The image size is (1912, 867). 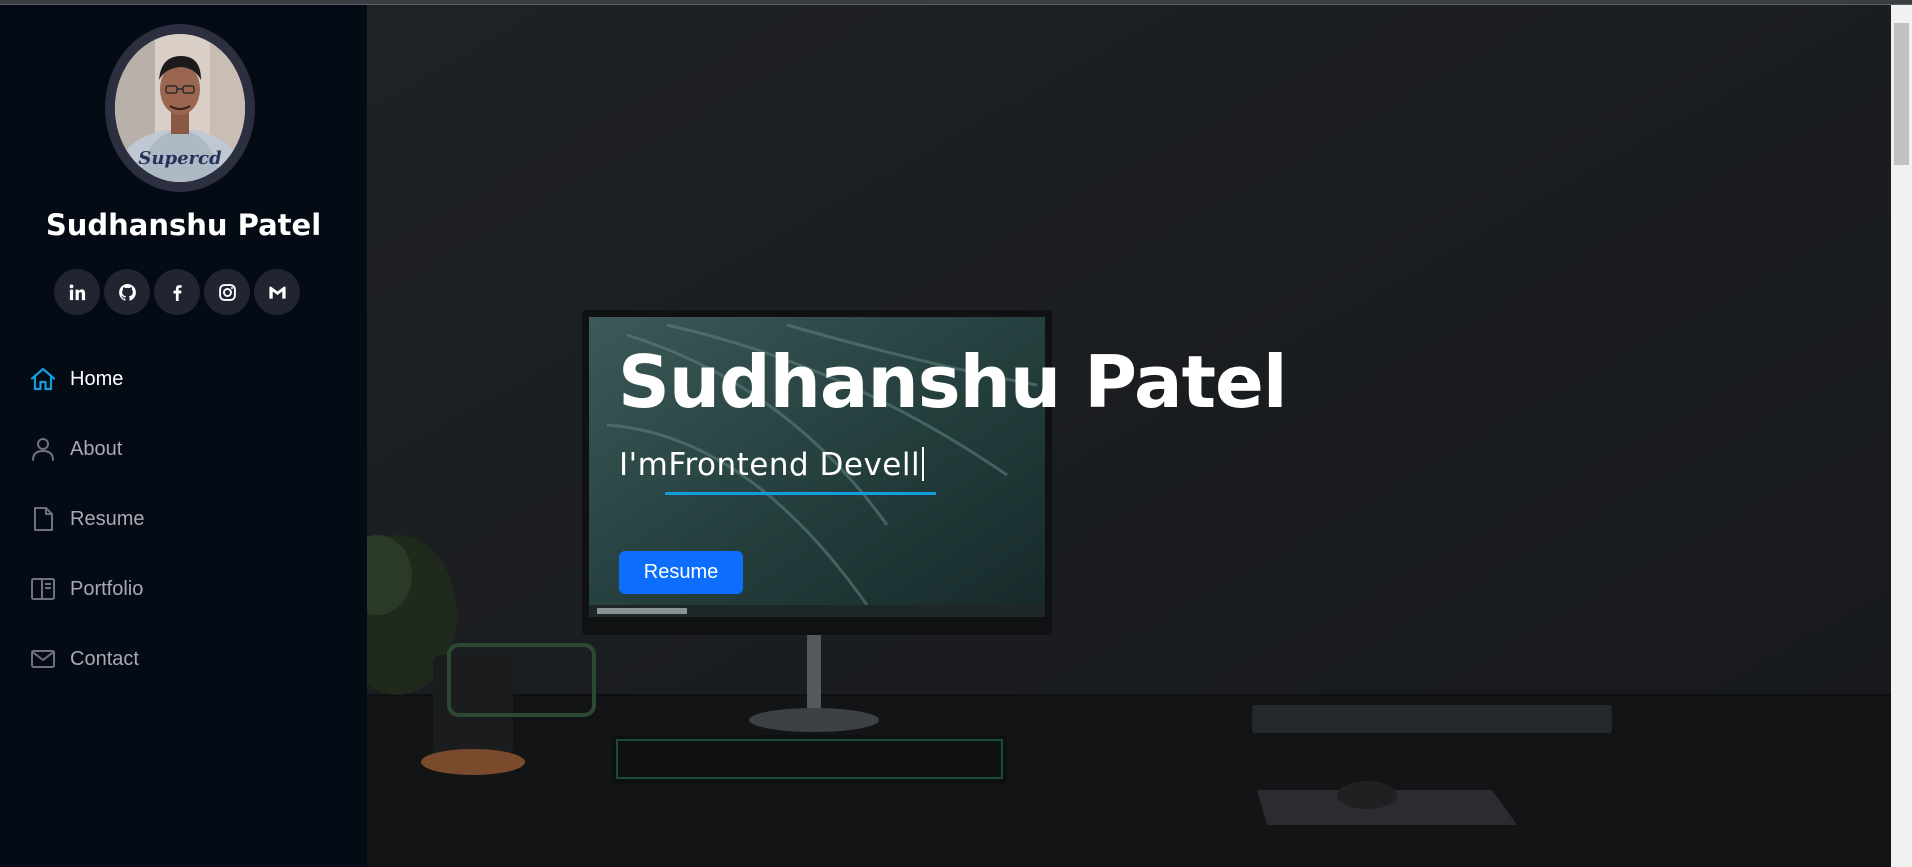 I want to click on linkedin-icon, so click(x=77, y=292).